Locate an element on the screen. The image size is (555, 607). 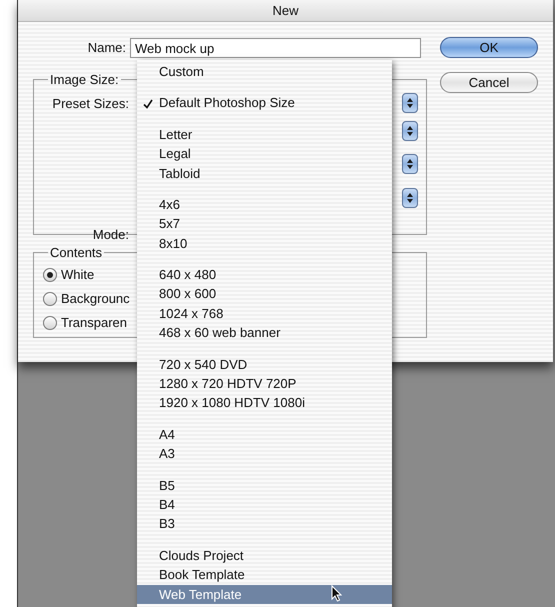
radio-label: Backgrounc is located at coordinates (95, 299).